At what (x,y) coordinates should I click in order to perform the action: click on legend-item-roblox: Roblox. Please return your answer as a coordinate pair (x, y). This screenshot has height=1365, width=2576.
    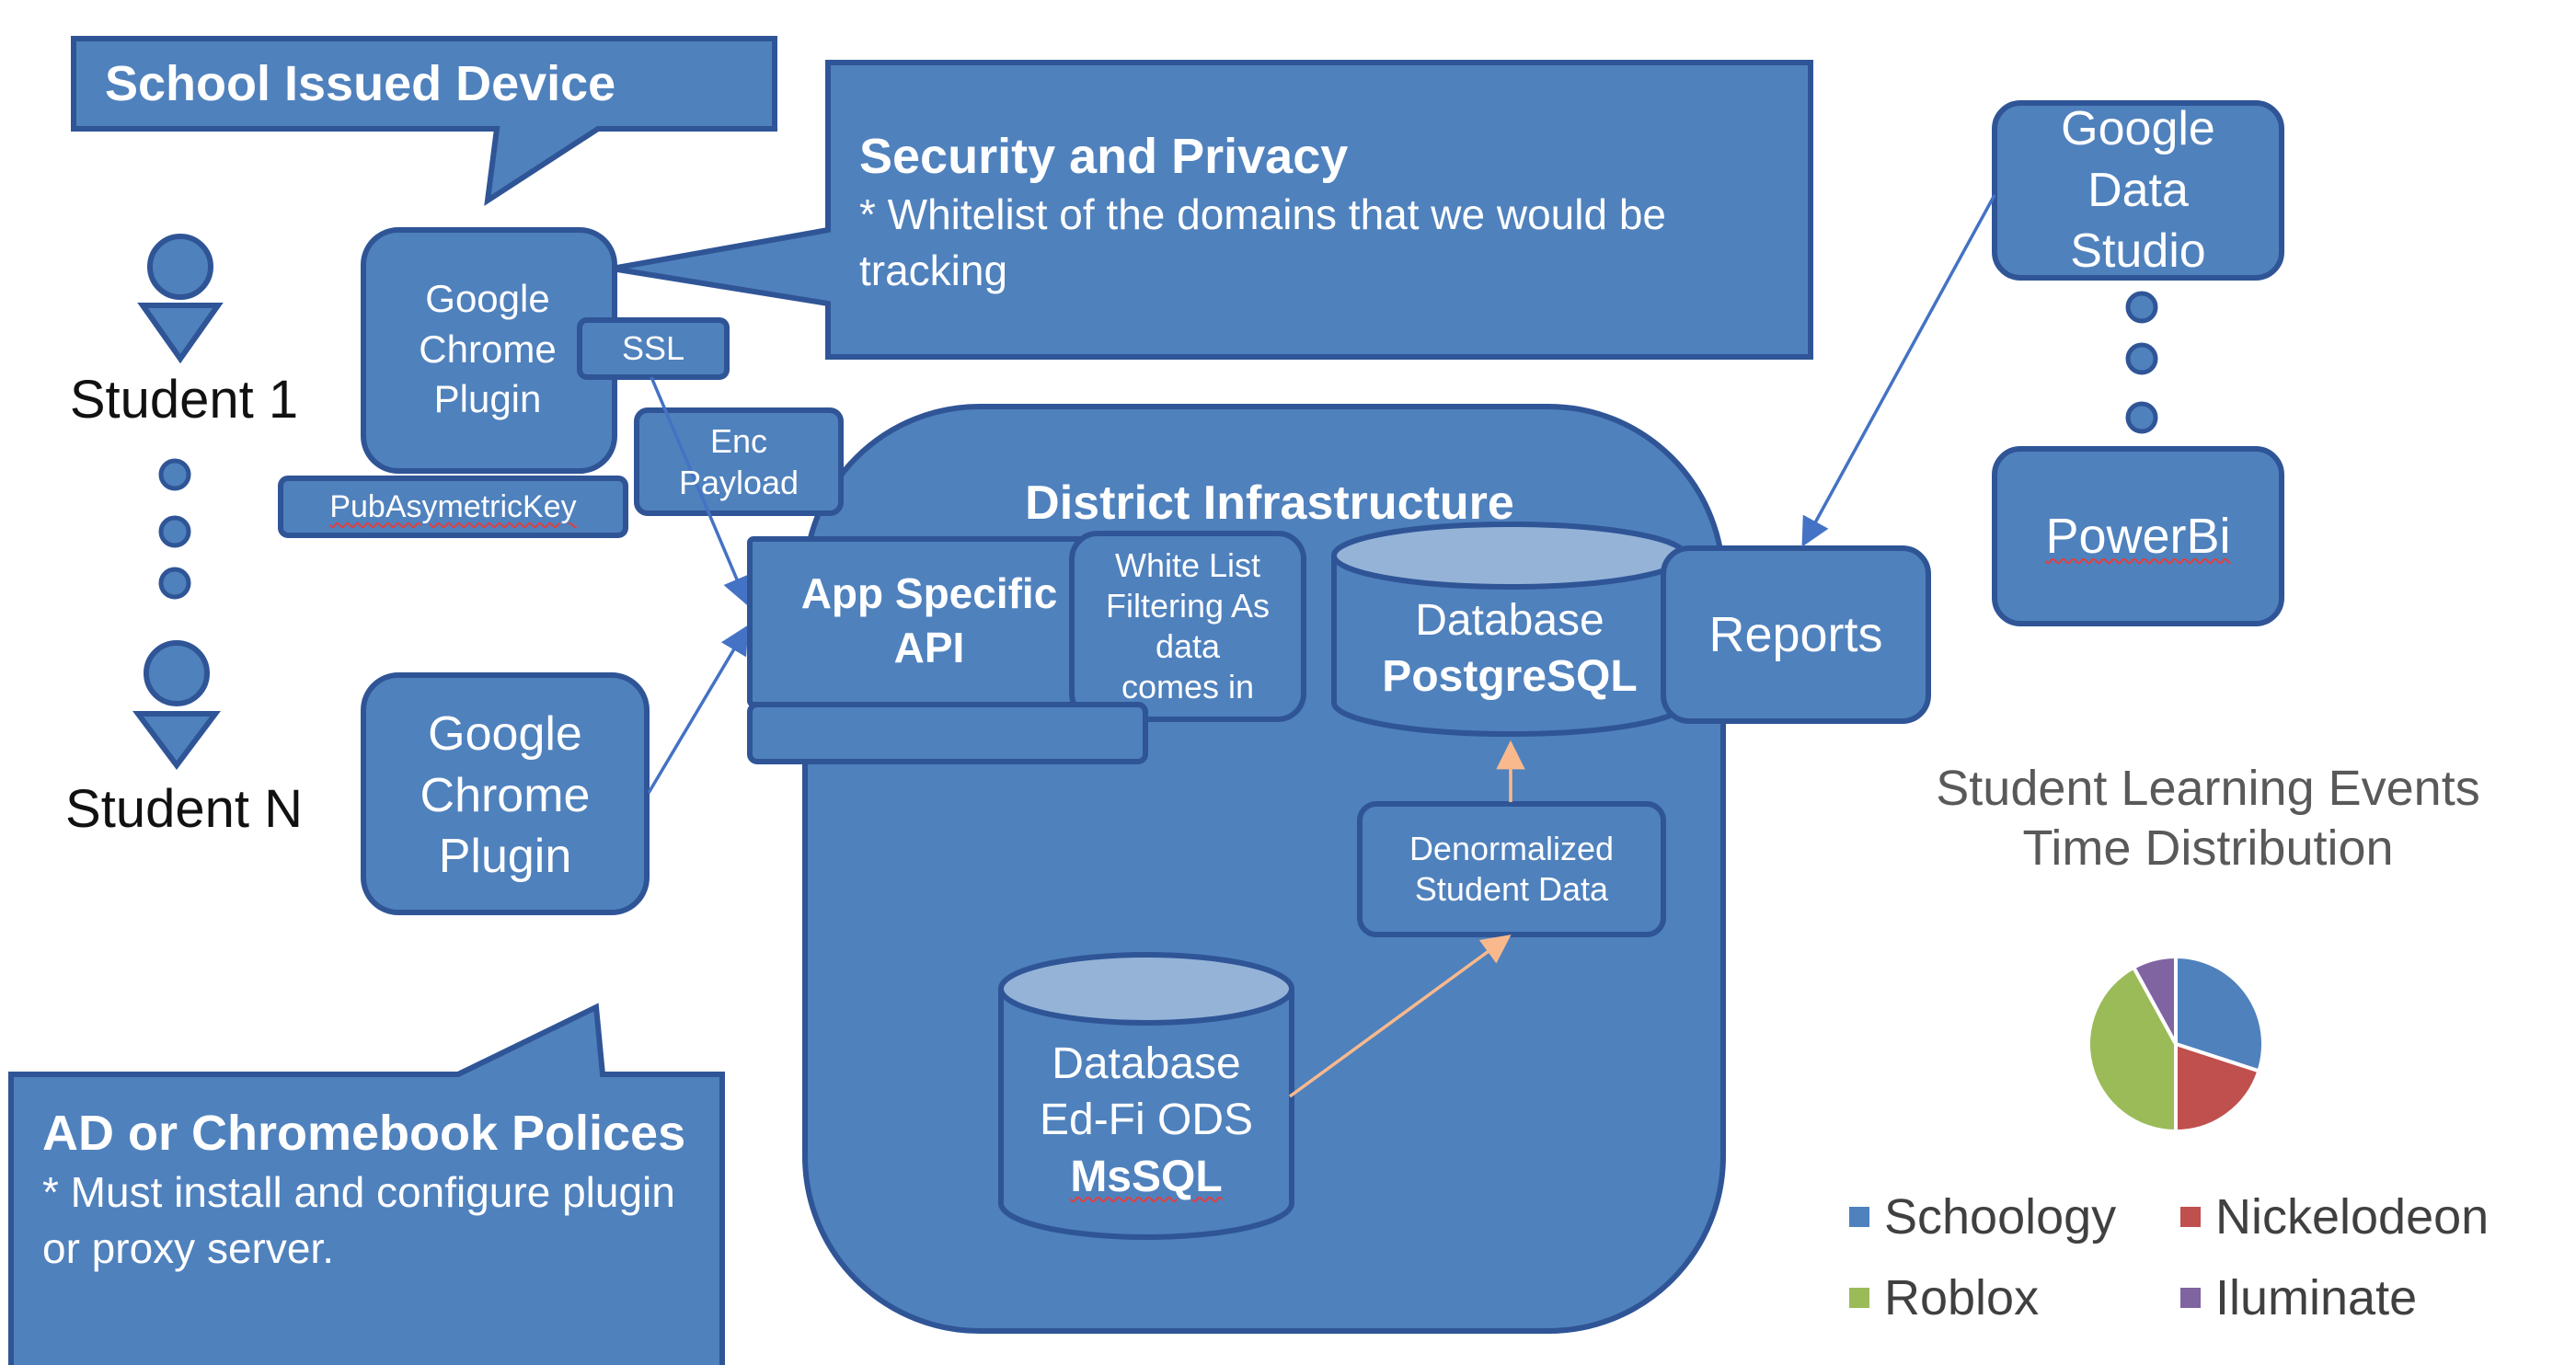
    Looking at the image, I should click on (1944, 1297).